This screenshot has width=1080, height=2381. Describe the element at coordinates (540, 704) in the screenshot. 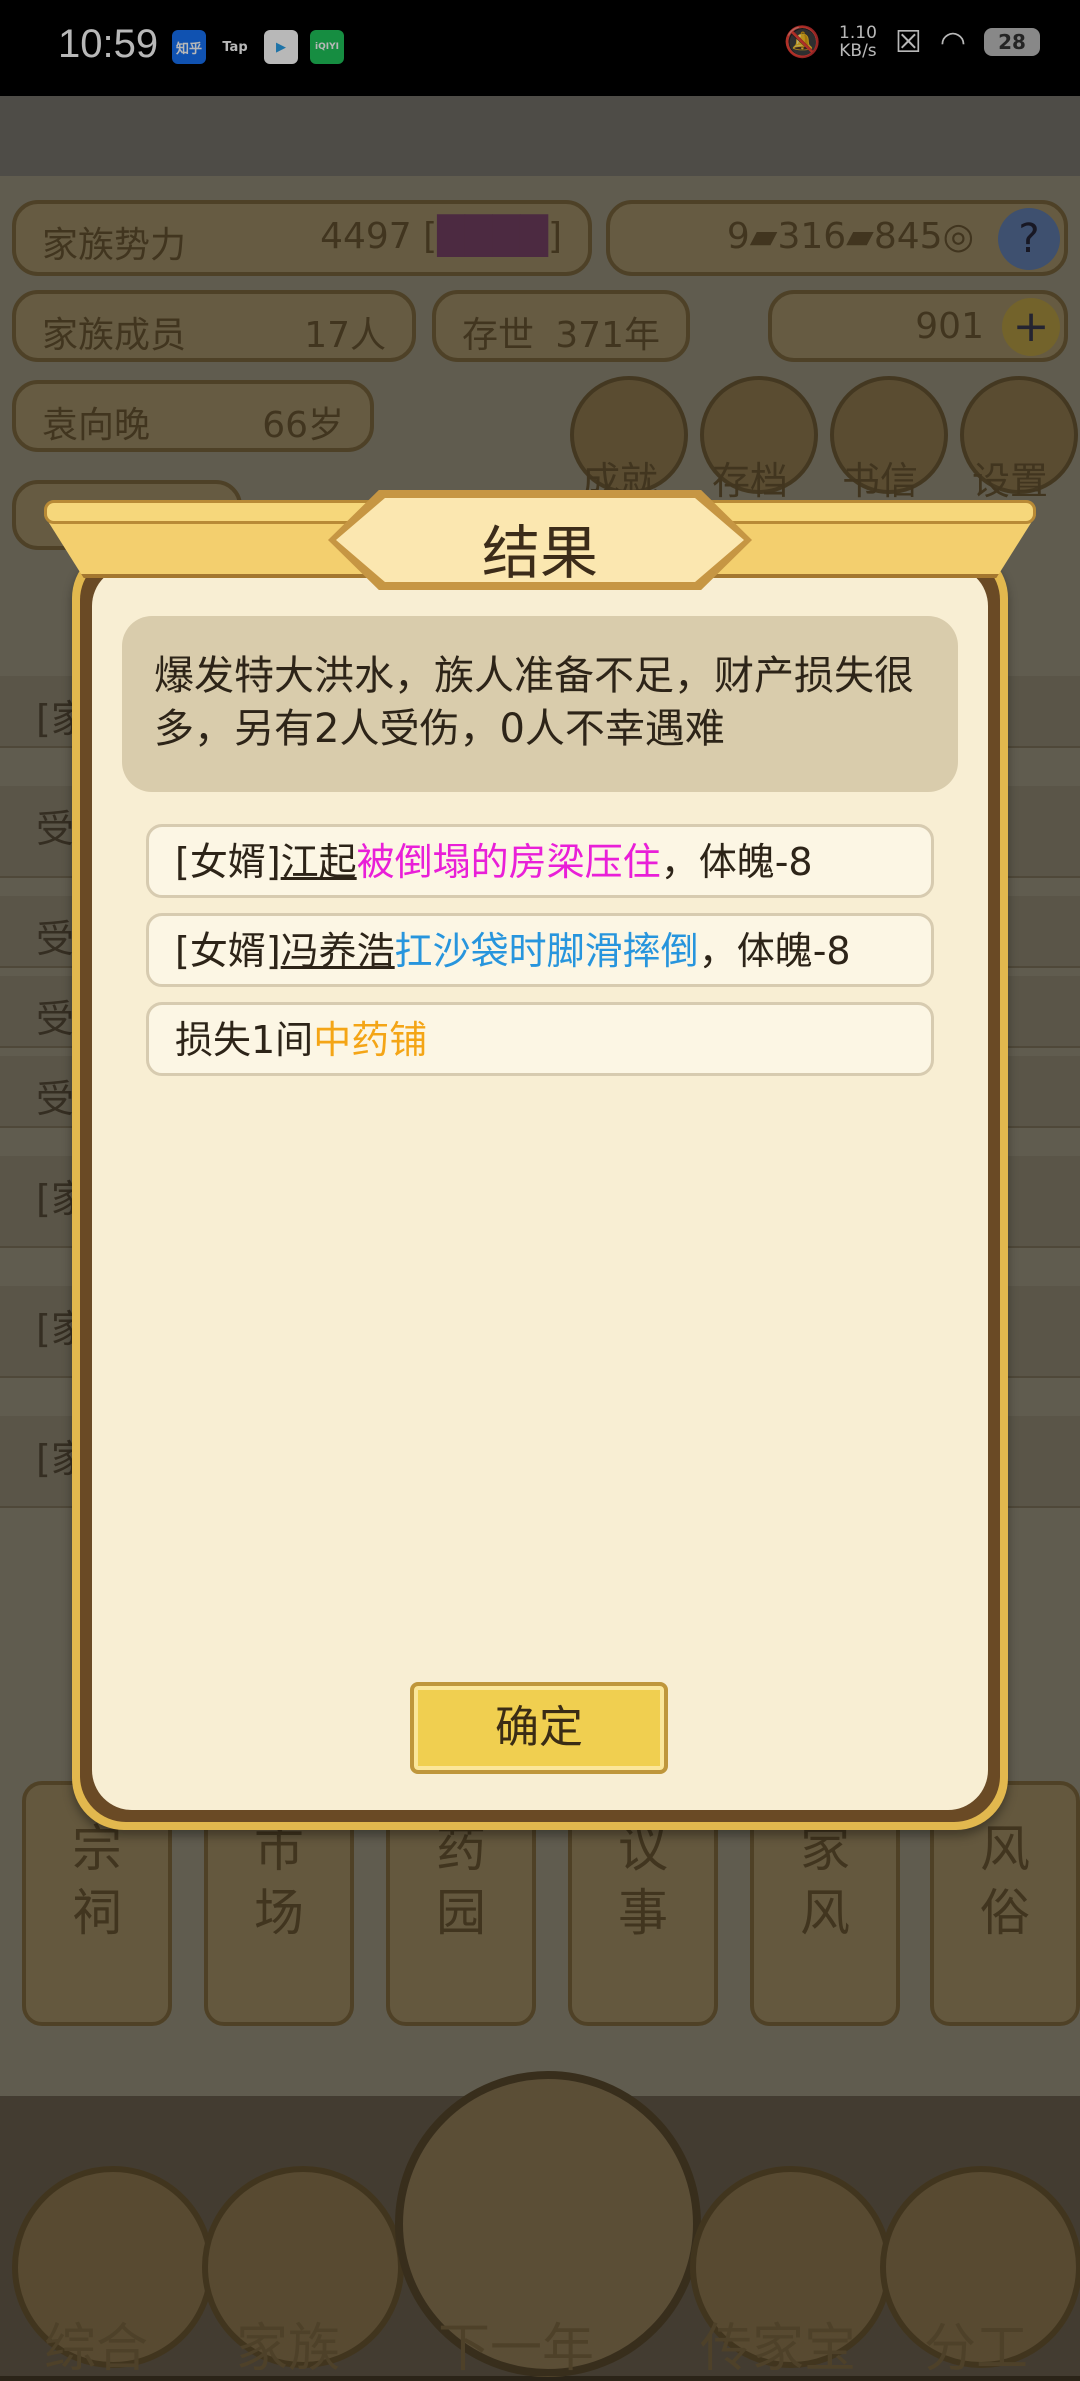

I see `event-summary: 爆发特大洪水，族人准备不足，财产损失很多，另有2人受伤，0人不幸遇难` at that location.